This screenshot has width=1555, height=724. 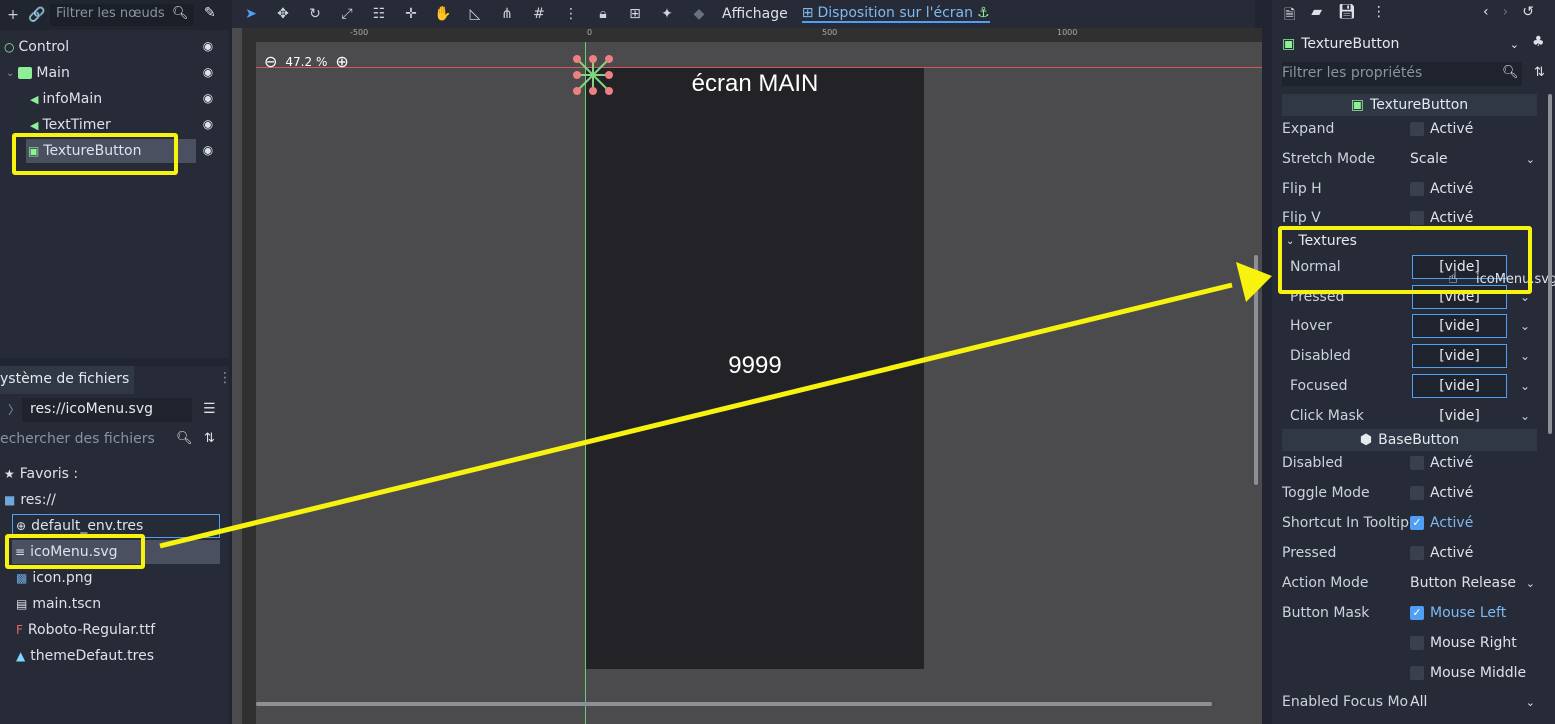 I want to click on texture-focused-slot: [vide], so click(x=1459, y=386).